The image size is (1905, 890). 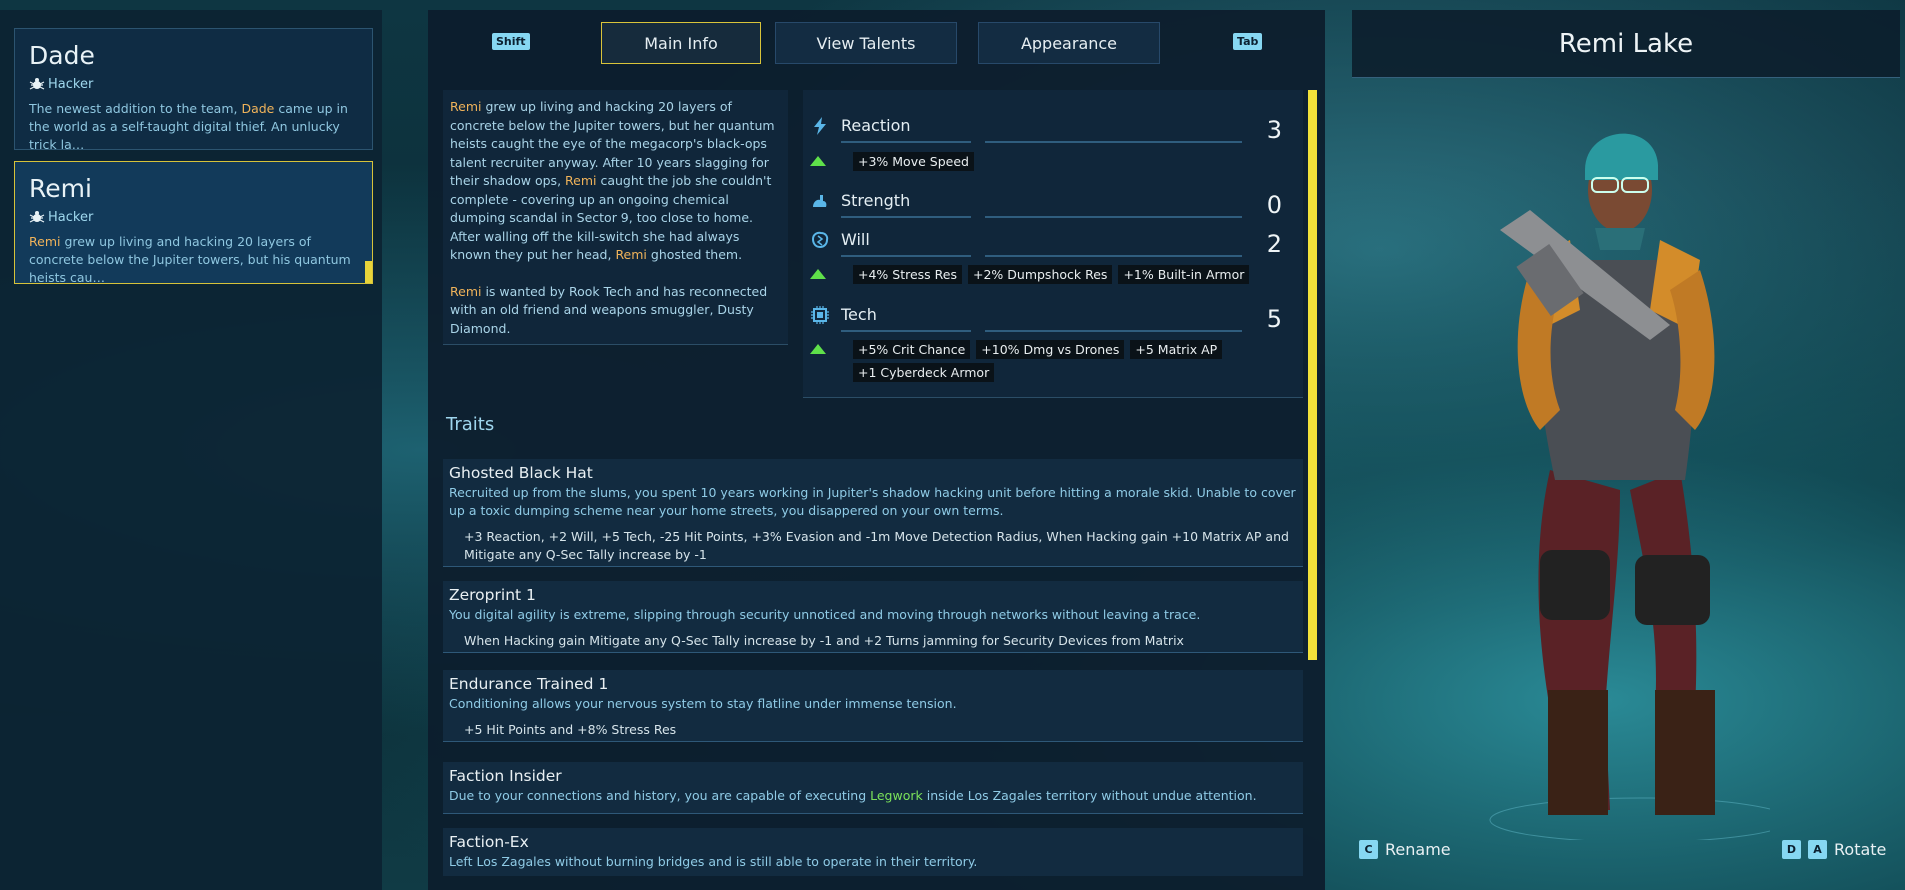 I want to click on bonus-chip: +1 Cyberdeck Armor, so click(x=924, y=372).